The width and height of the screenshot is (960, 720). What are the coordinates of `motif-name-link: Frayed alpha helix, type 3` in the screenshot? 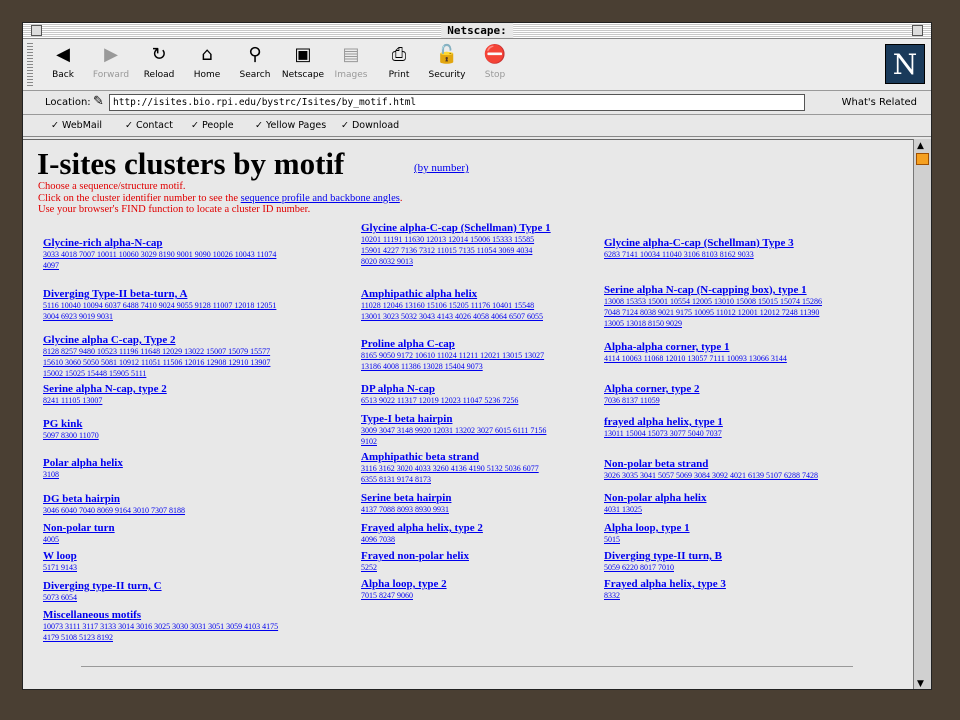 It's located at (754, 584).